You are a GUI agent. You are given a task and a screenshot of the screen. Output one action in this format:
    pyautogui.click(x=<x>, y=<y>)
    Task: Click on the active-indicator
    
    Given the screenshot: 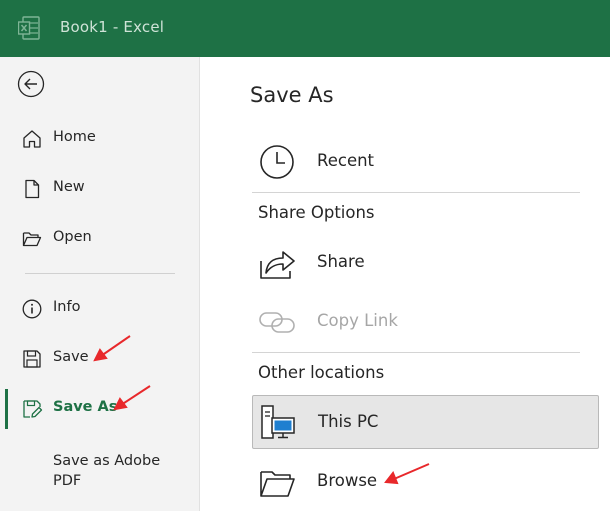 What is the action you would take?
    pyautogui.click(x=6, y=409)
    